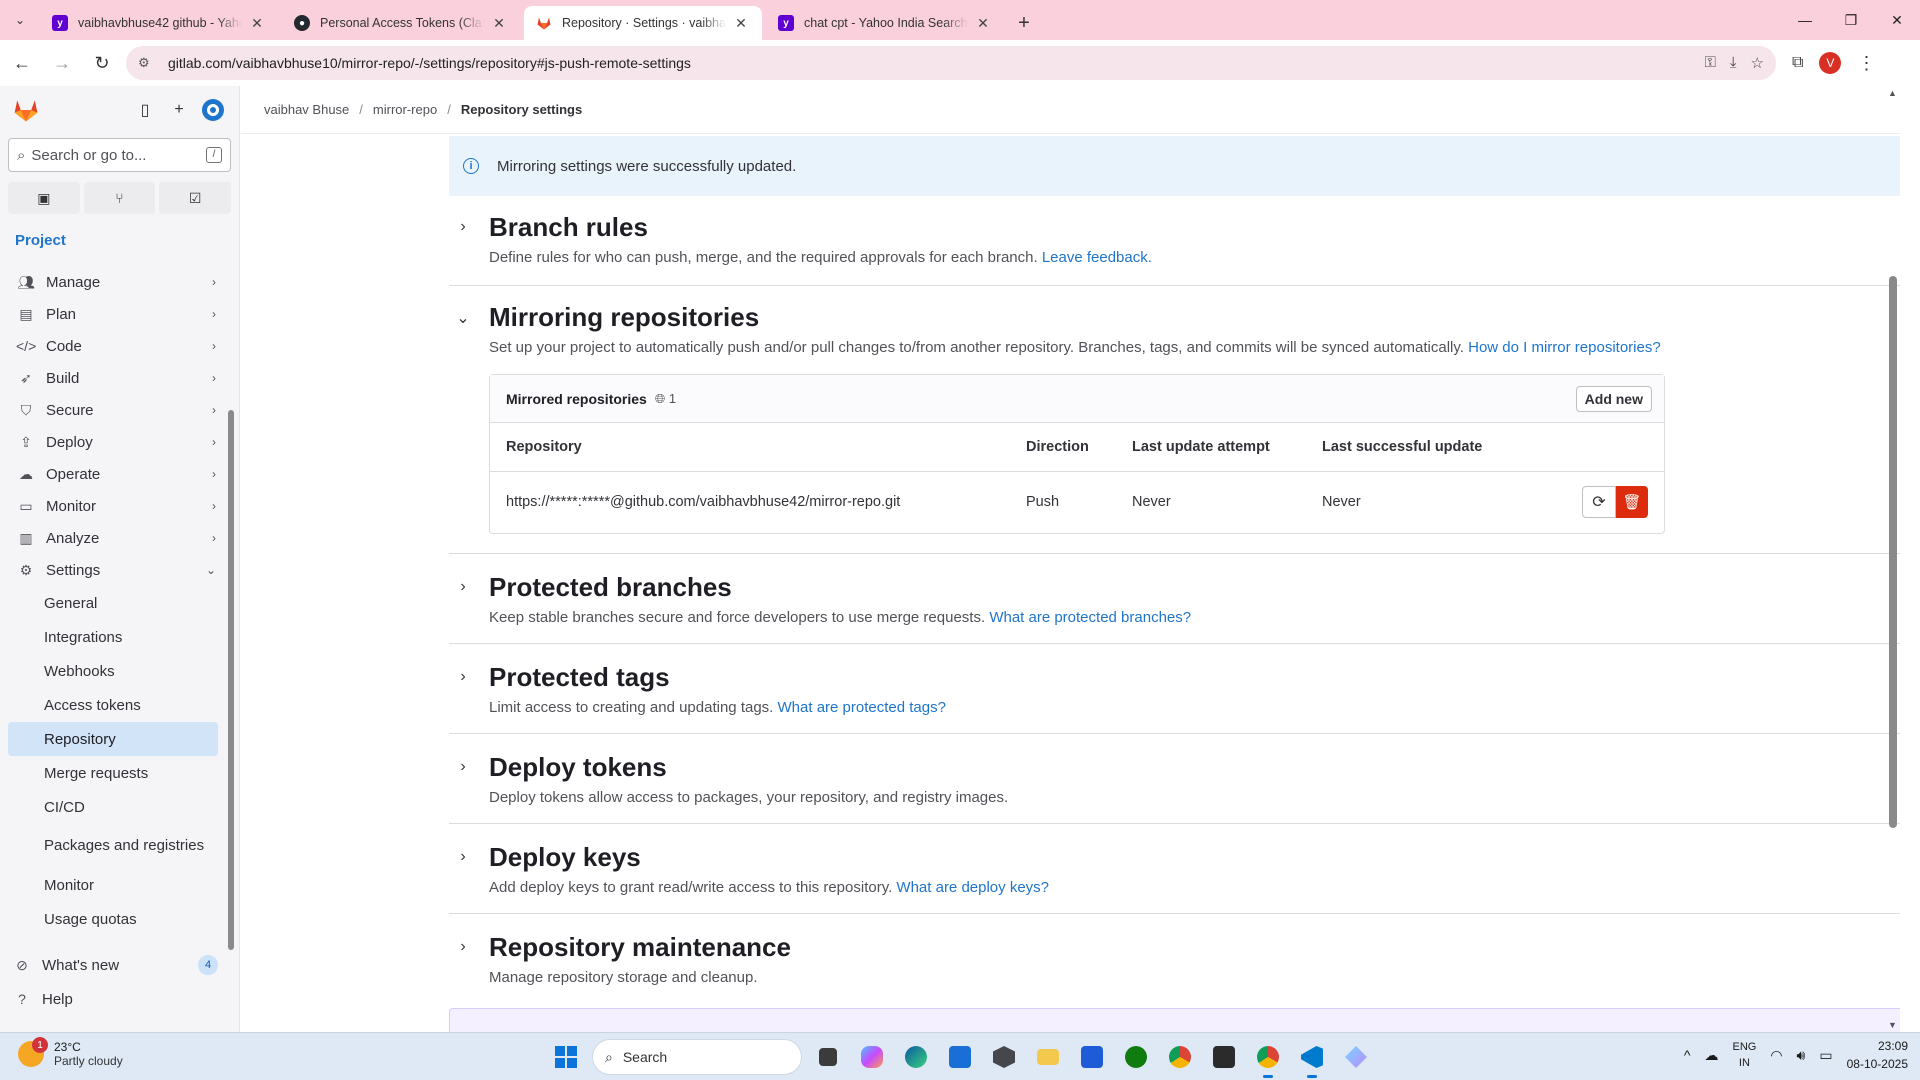 This screenshot has width=1920, height=1080. I want to click on delete-mirror-button: 🗑︎, so click(1632, 502).